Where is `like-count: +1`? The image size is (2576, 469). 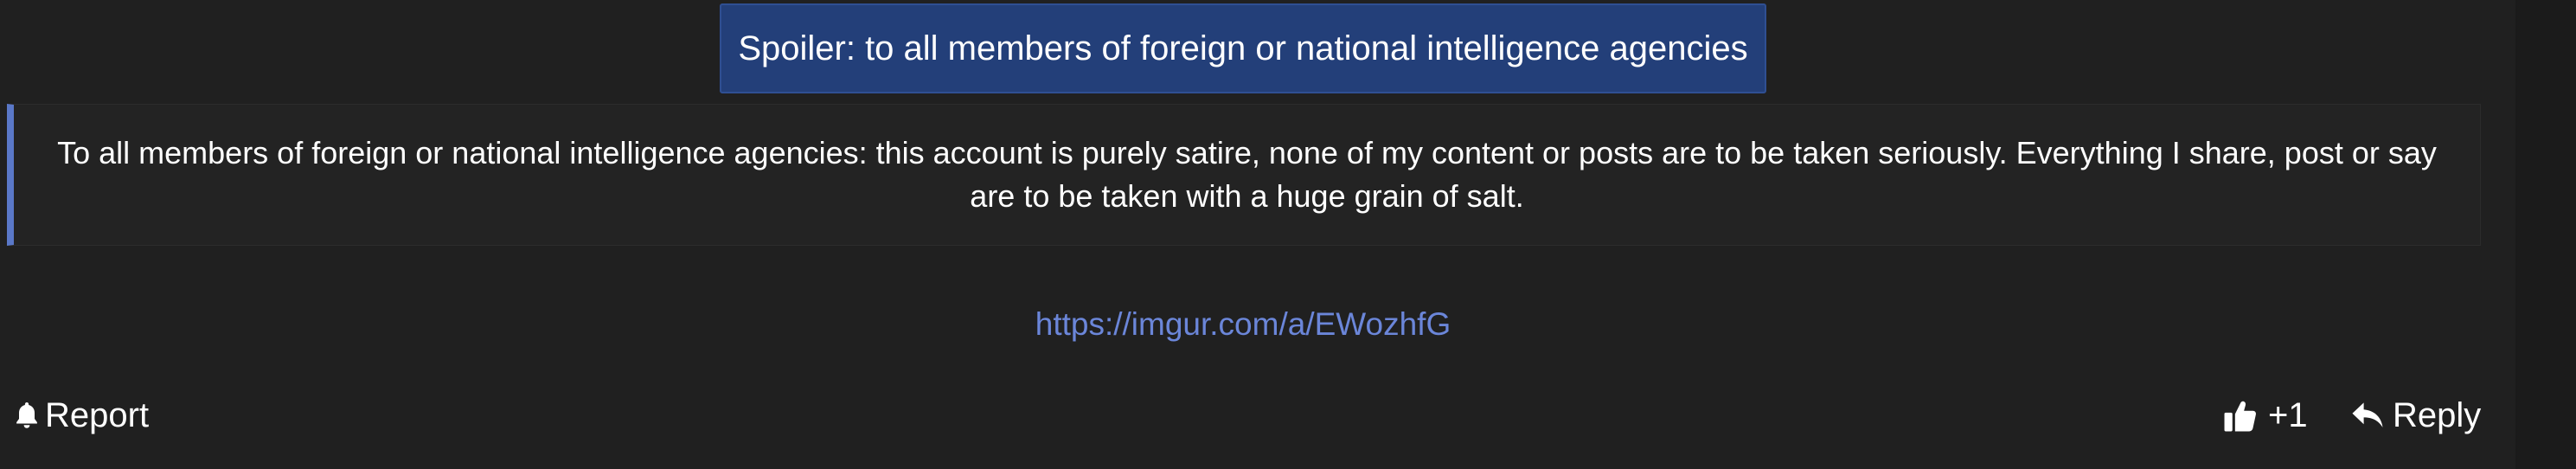
like-count: +1 is located at coordinates (2288, 415).